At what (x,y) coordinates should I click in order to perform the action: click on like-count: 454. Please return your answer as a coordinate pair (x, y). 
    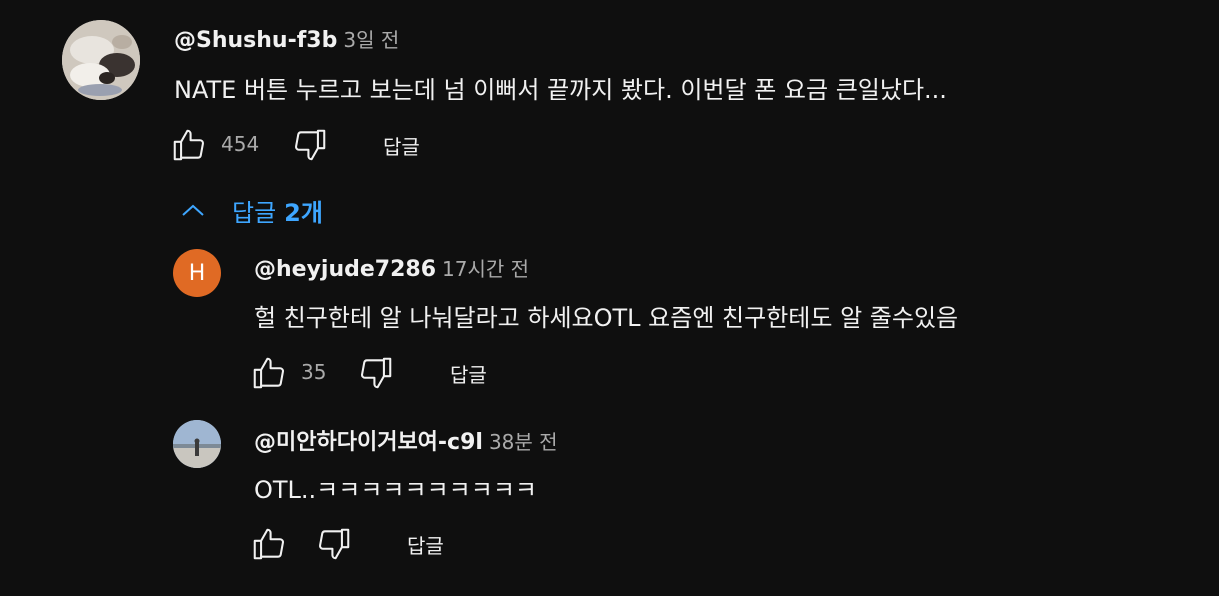
    Looking at the image, I should click on (240, 144).